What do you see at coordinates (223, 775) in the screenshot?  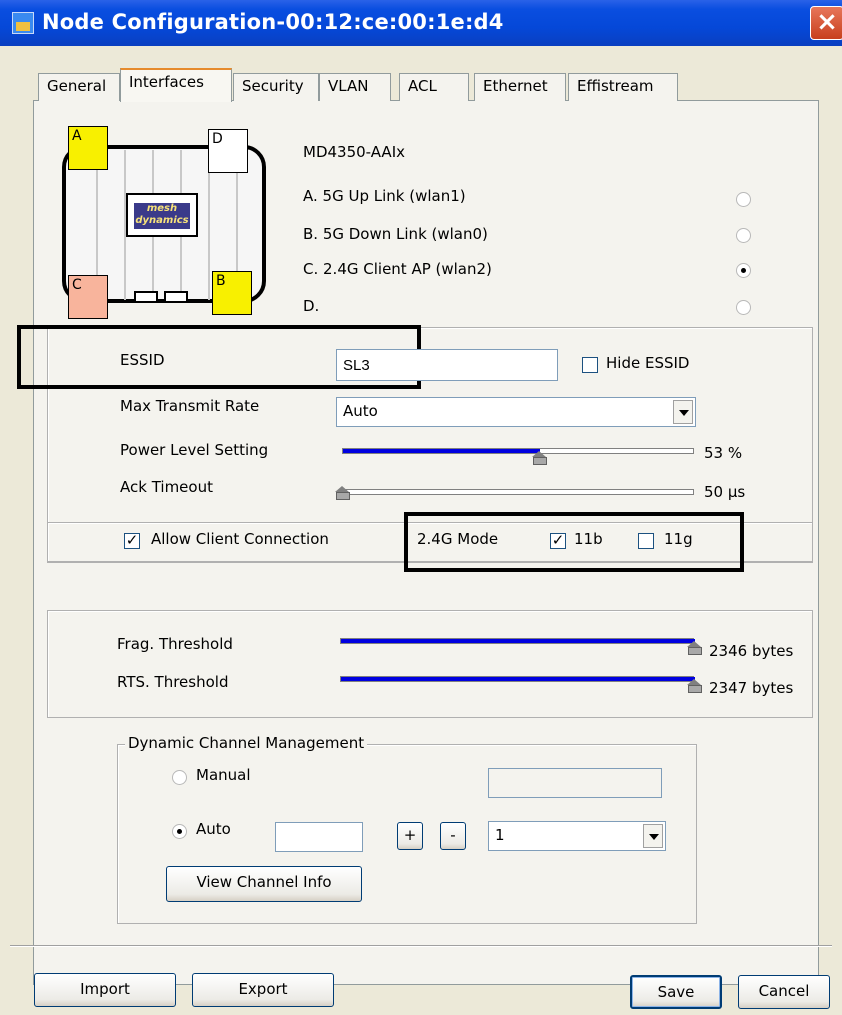 I see `dcm-manual-label: Manual` at bounding box center [223, 775].